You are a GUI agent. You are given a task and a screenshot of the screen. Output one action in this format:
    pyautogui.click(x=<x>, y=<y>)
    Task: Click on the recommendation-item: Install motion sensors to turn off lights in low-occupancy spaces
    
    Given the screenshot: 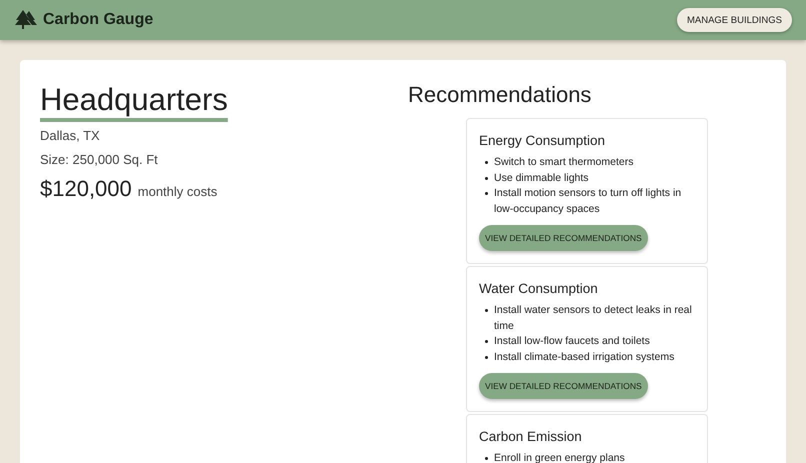 What is the action you would take?
    pyautogui.click(x=588, y=201)
    